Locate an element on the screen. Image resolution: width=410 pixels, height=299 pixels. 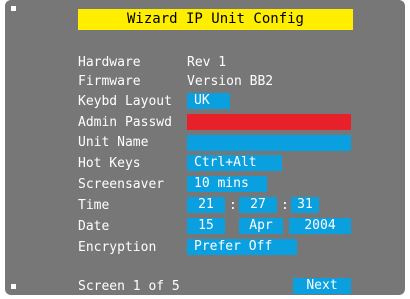
hardware-label: Hardware is located at coordinates (109, 62).